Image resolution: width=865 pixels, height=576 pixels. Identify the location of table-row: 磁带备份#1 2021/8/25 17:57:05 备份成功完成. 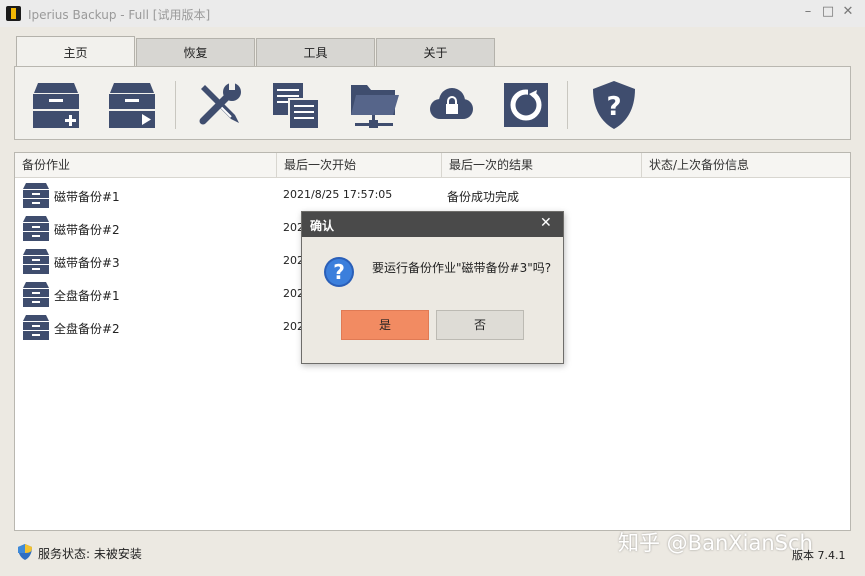
(432, 195).